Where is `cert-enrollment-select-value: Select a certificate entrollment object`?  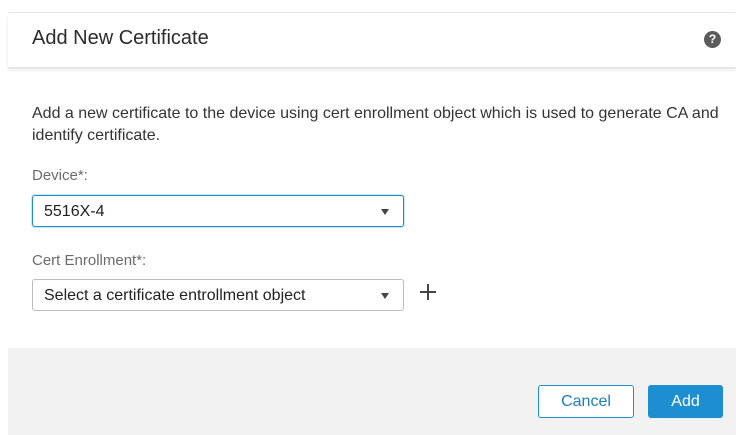
cert-enrollment-select-value: Select a certificate entrollment object is located at coordinates (175, 295).